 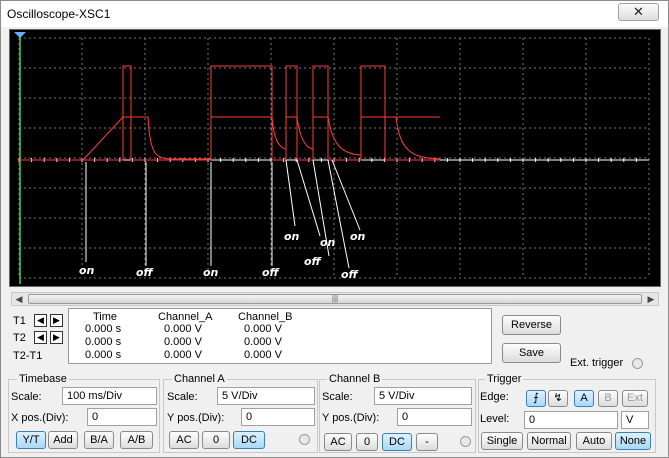 What do you see at coordinates (427, 442) in the screenshot?
I see `channel-b-invert-button: -` at bounding box center [427, 442].